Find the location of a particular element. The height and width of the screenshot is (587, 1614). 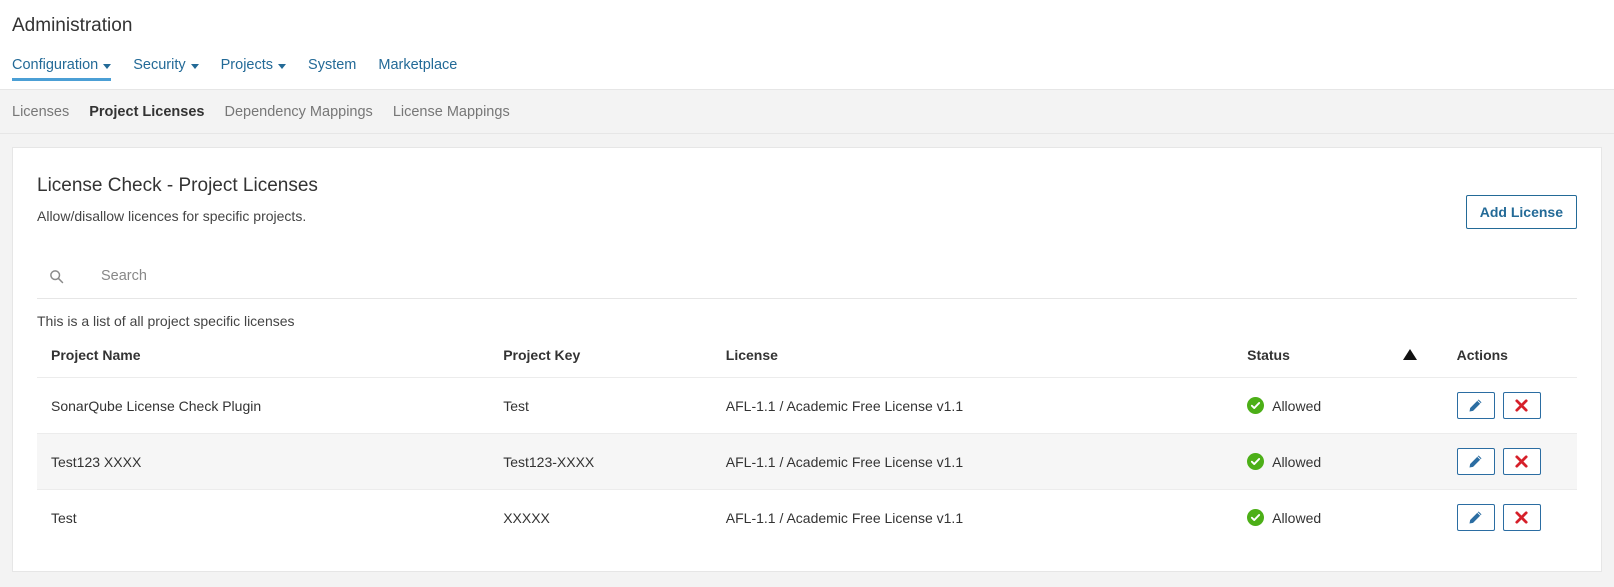

nav-item-projects: Projects is located at coordinates (253, 68).